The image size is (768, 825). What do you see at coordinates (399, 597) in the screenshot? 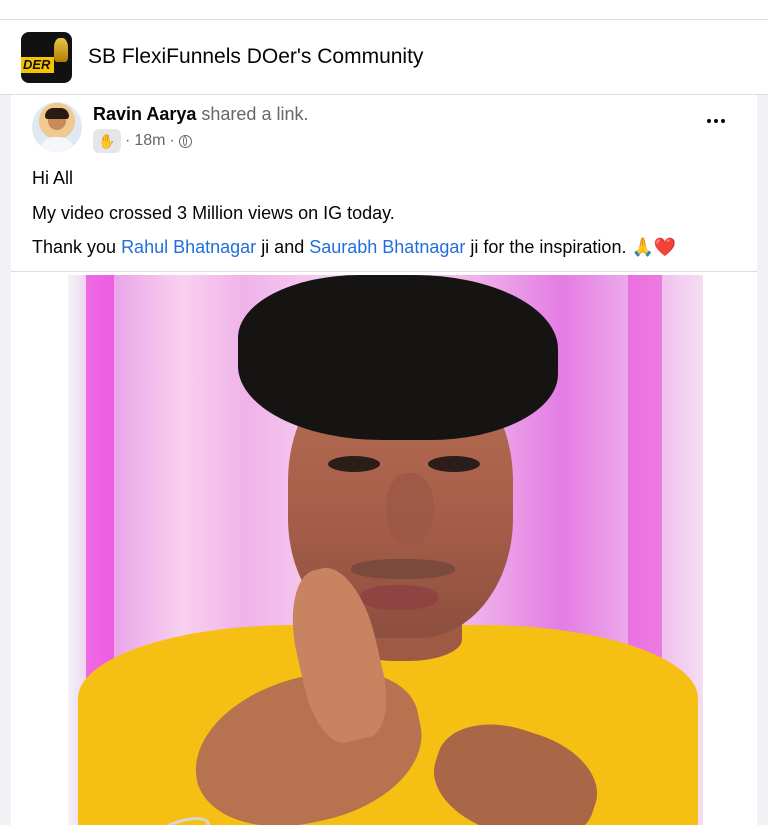
I see `lips` at bounding box center [399, 597].